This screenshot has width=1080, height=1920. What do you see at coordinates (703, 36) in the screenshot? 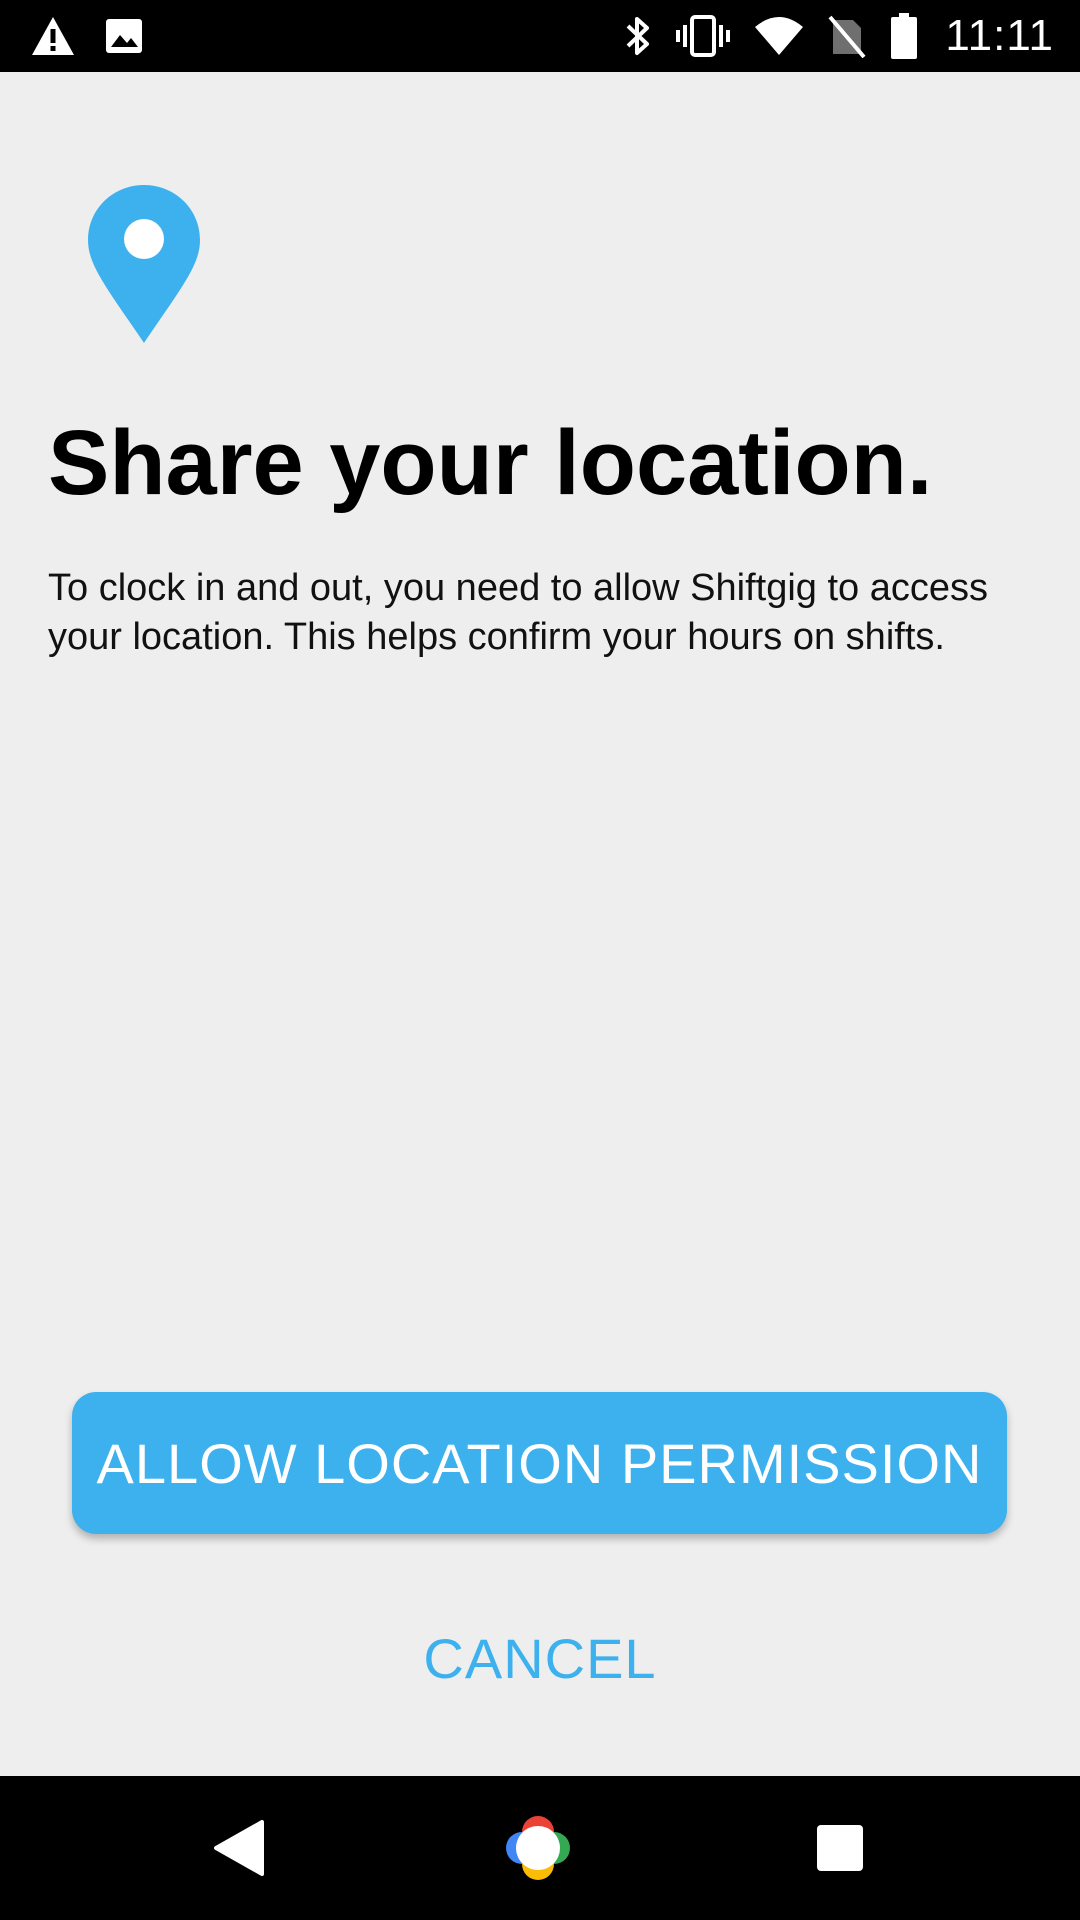
I see `vibrate-icon` at bounding box center [703, 36].